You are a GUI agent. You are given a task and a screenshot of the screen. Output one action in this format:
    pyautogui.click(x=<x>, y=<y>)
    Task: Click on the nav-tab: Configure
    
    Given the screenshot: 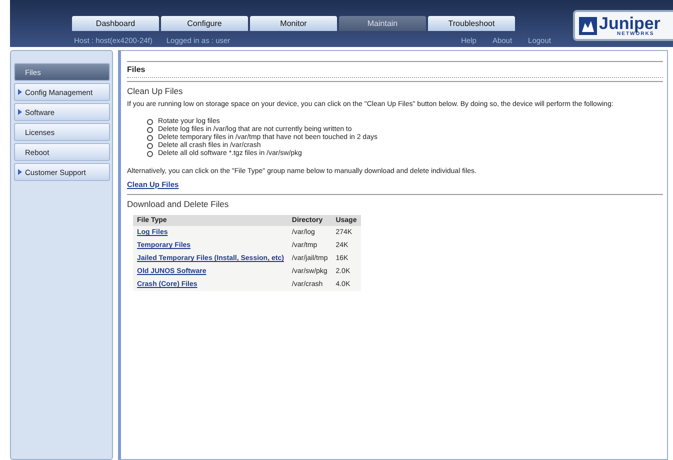 What is the action you would take?
    pyautogui.click(x=204, y=23)
    